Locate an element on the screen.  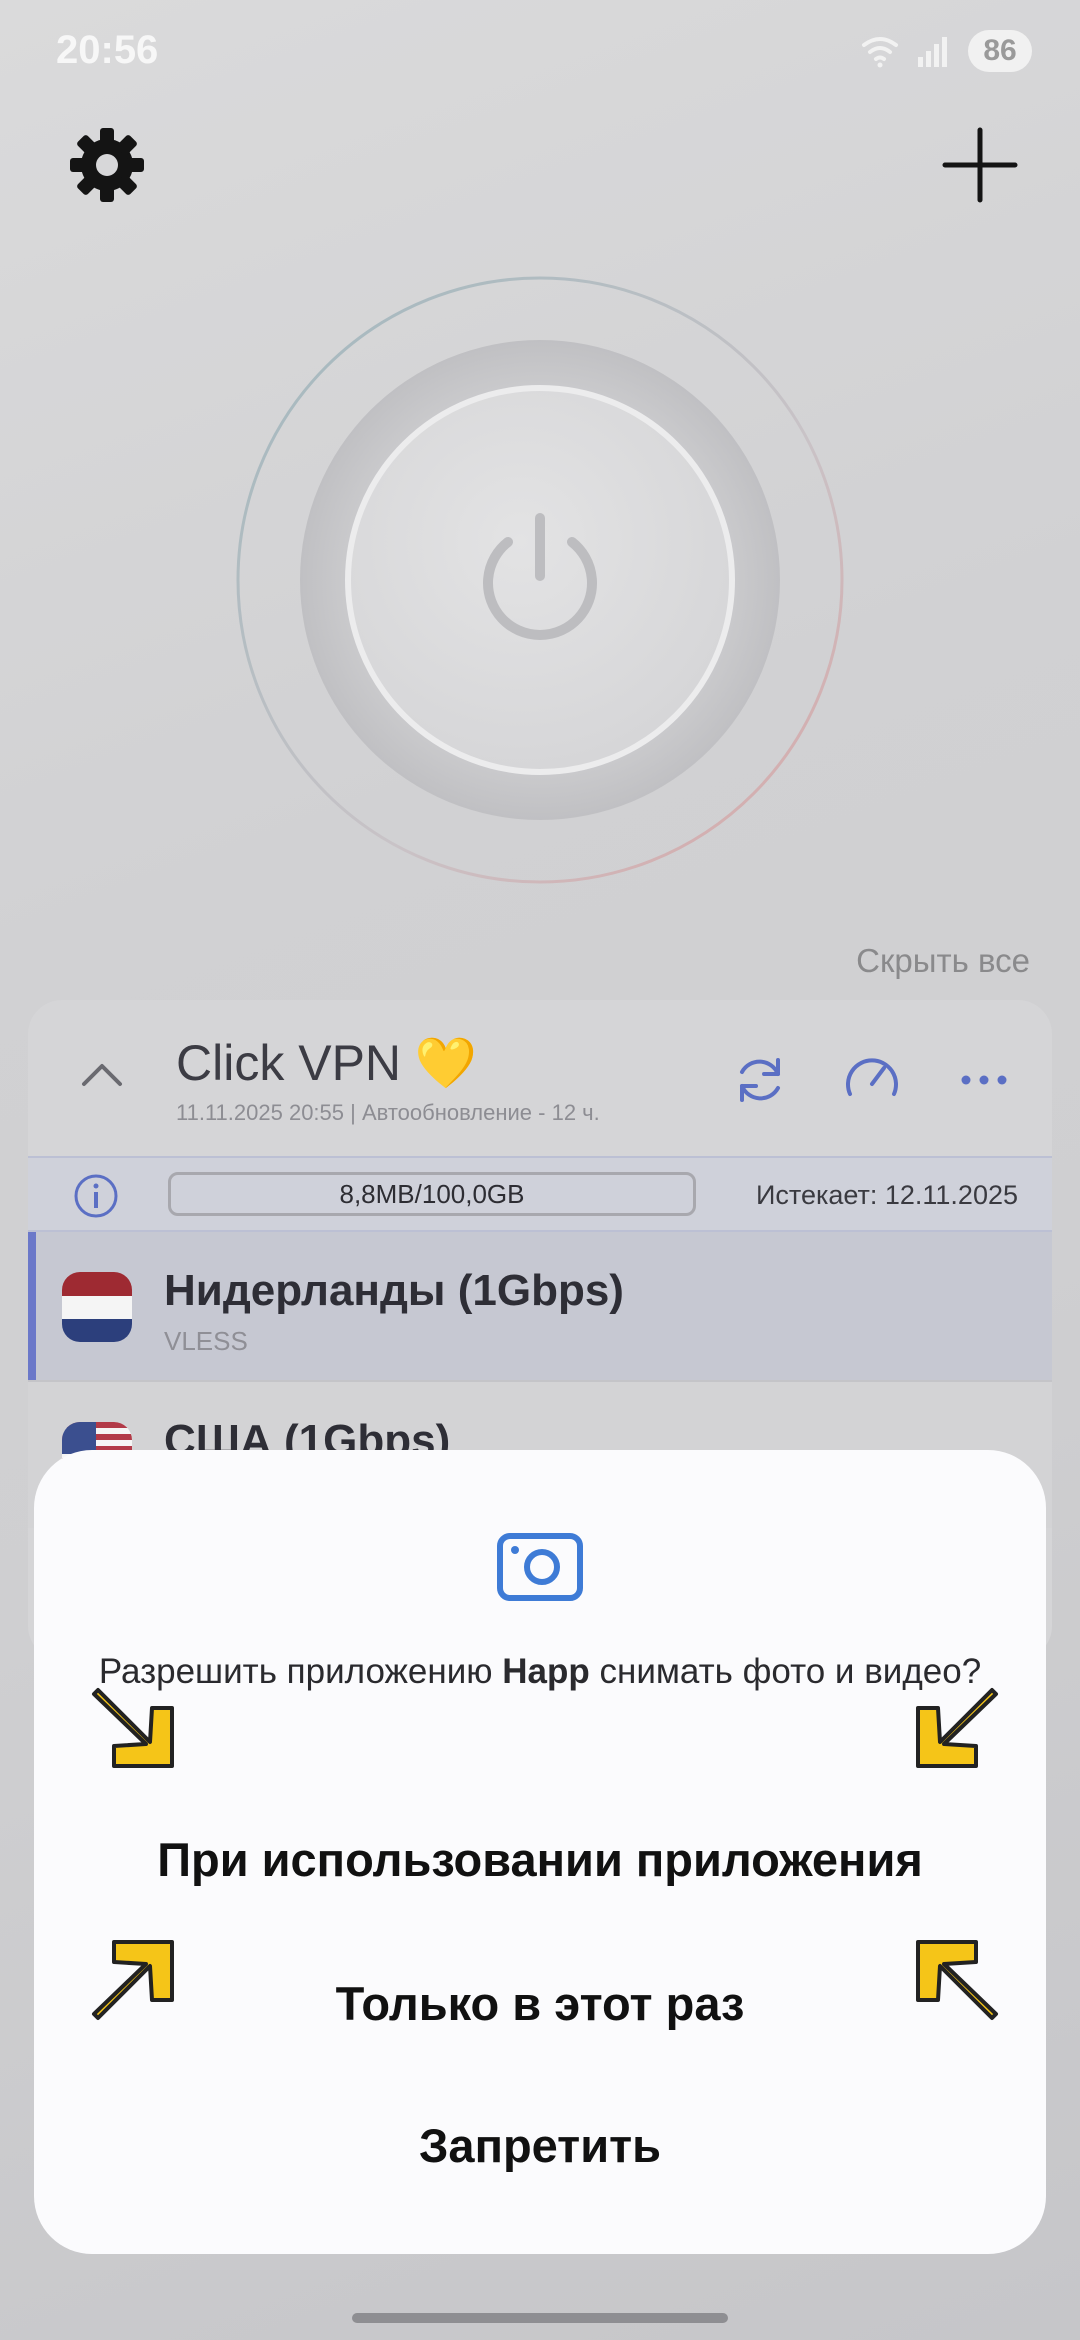
subscription-info-row: 8,8MB/100,0GB Истекает: 12.11.2025 is located at coordinates (540, 1194).